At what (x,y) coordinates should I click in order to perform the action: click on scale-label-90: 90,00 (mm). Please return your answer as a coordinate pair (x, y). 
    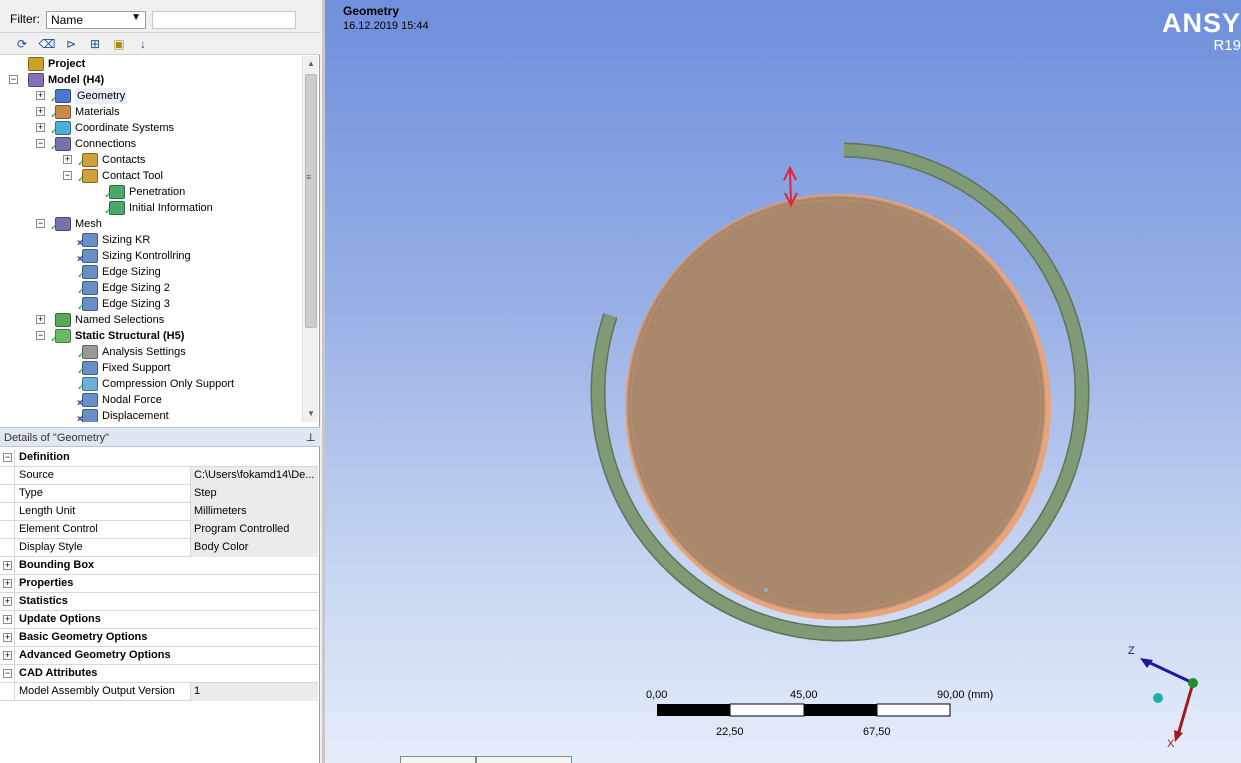
    Looking at the image, I should click on (965, 695).